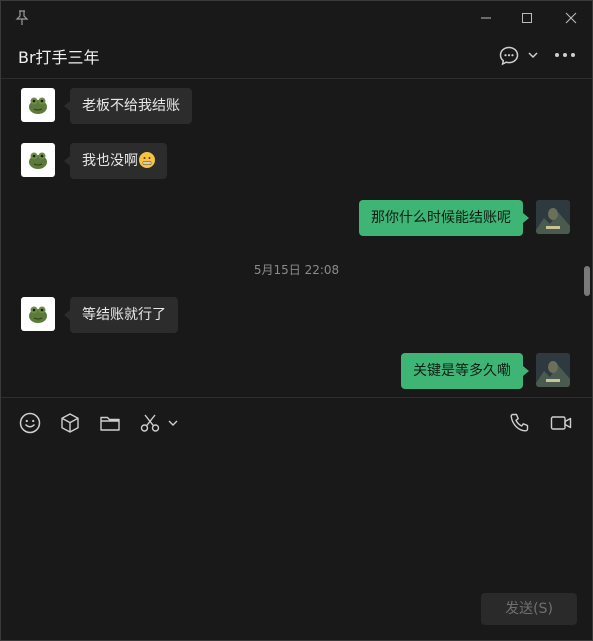  Describe the element at coordinates (509, 56) in the screenshot. I see `chat-bubble-icon` at that location.